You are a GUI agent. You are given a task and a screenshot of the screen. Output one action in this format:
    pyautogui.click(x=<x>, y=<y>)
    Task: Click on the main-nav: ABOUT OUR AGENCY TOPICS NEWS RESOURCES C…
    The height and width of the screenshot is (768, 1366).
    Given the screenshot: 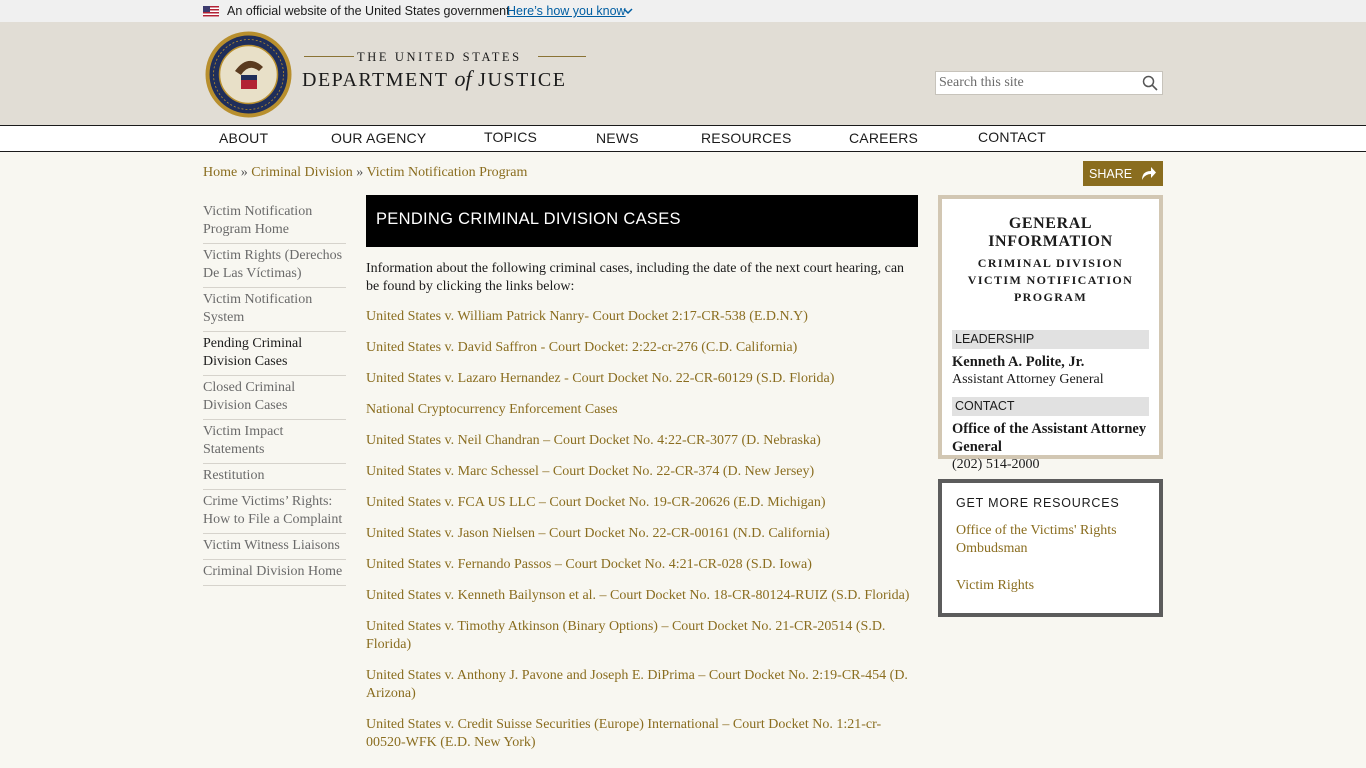 What is the action you would take?
    pyautogui.click(x=683, y=138)
    